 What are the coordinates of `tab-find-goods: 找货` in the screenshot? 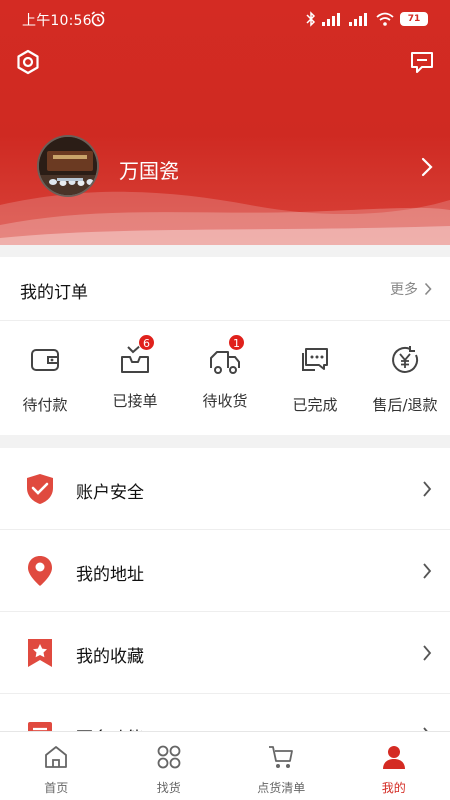 It's located at (169, 766).